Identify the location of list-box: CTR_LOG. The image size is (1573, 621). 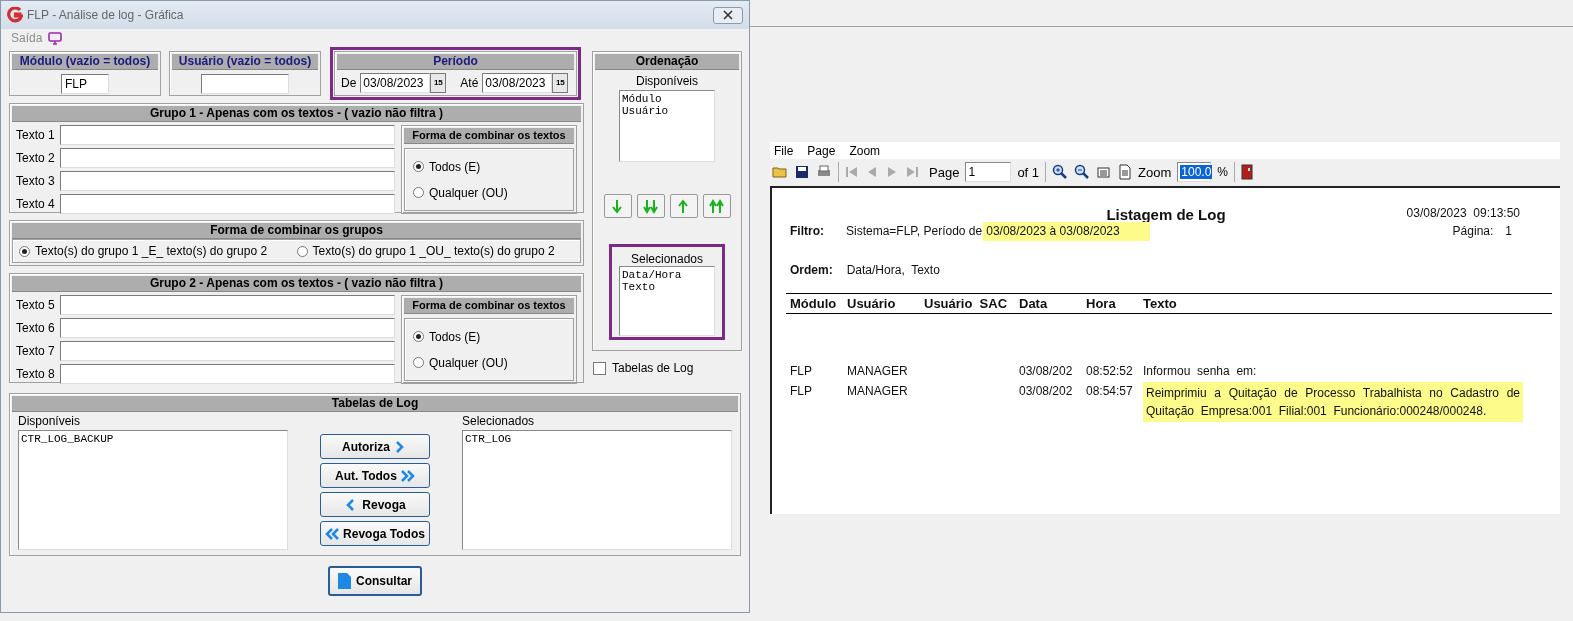
(597, 490).